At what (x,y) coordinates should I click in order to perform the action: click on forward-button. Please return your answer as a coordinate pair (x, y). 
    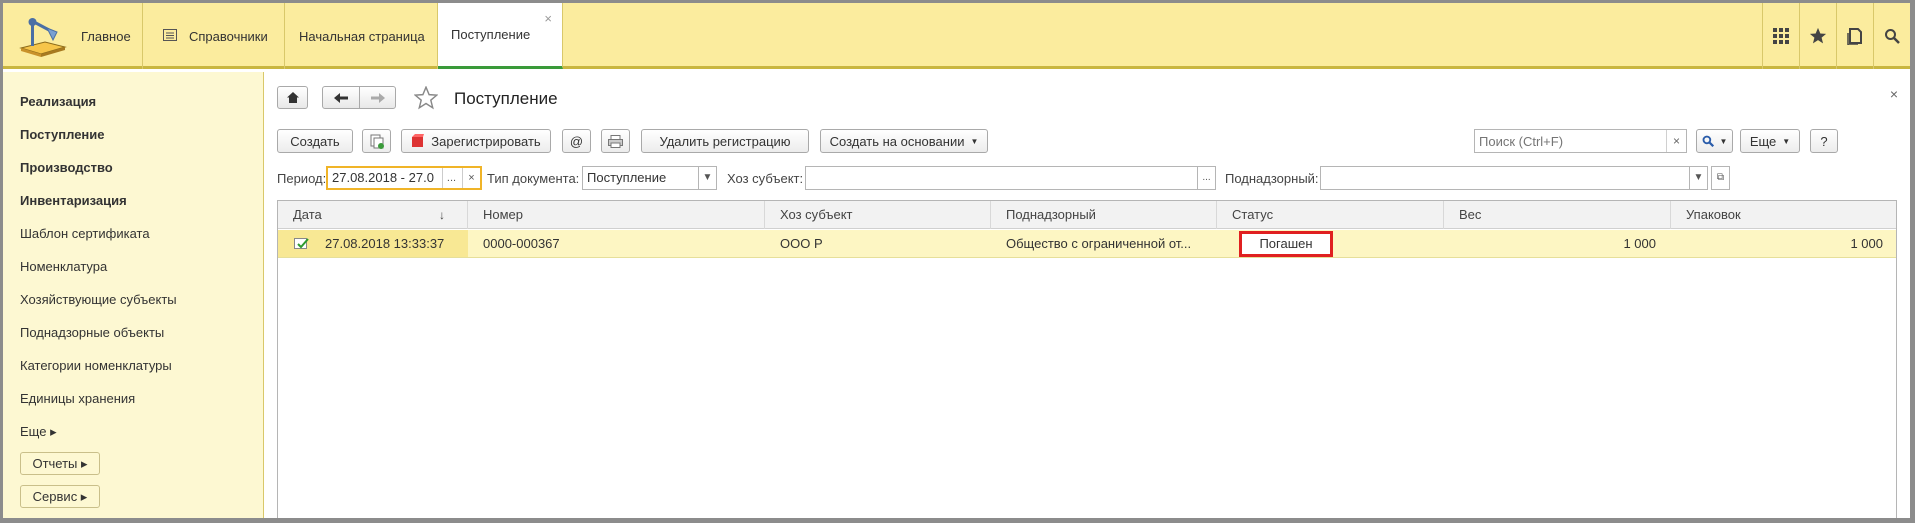
    Looking at the image, I should click on (377, 97).